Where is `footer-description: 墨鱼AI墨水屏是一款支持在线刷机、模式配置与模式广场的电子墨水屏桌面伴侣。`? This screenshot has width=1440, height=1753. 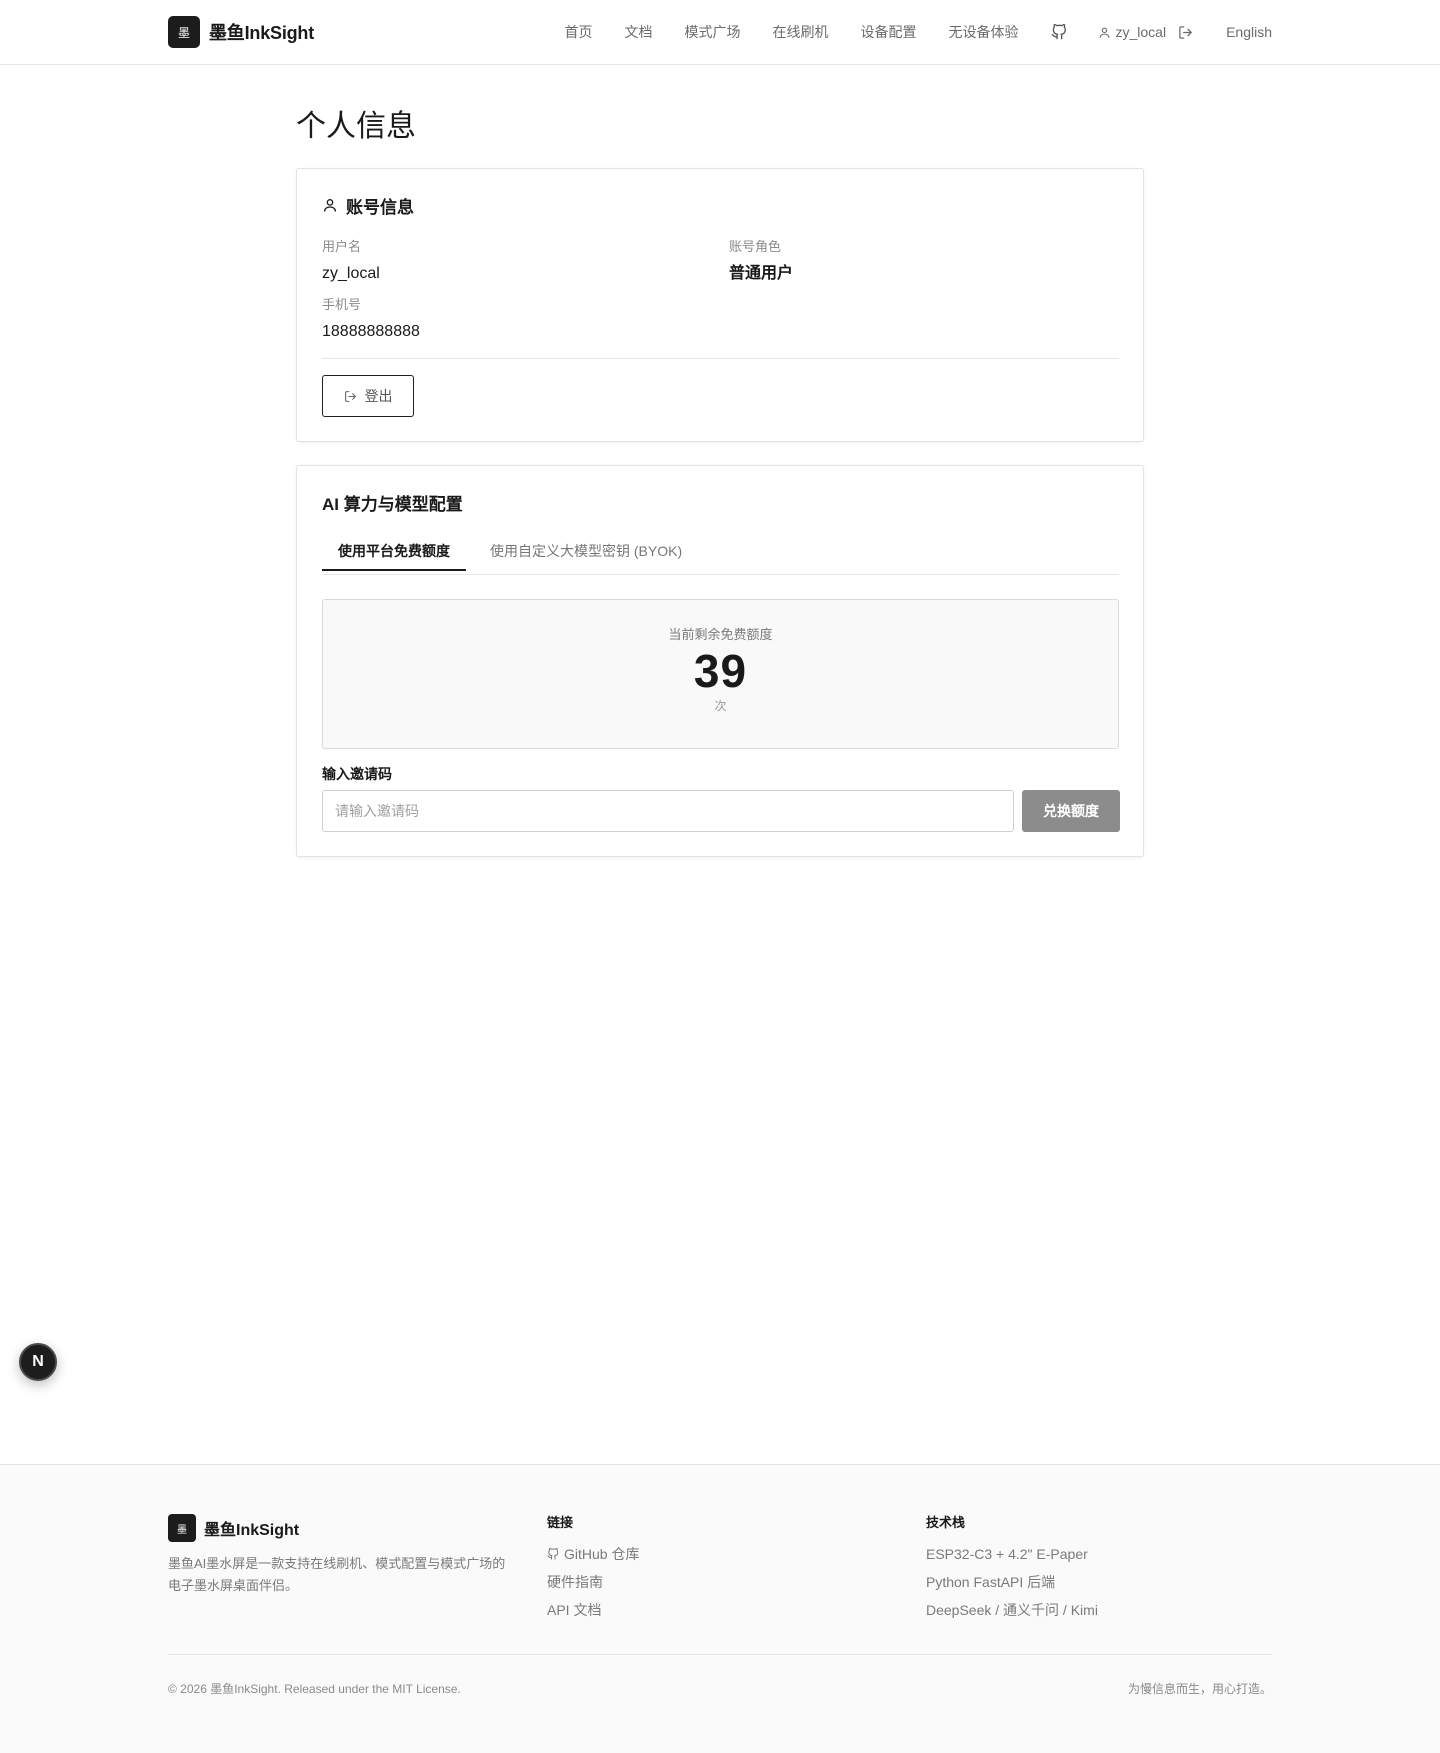 footer-description: 墨鱼AI墨水屏是一款支持在线刷机、模式配置与模式广场的电子墨水屏桌面伴侣。 is located at coordinates (337, 1574).